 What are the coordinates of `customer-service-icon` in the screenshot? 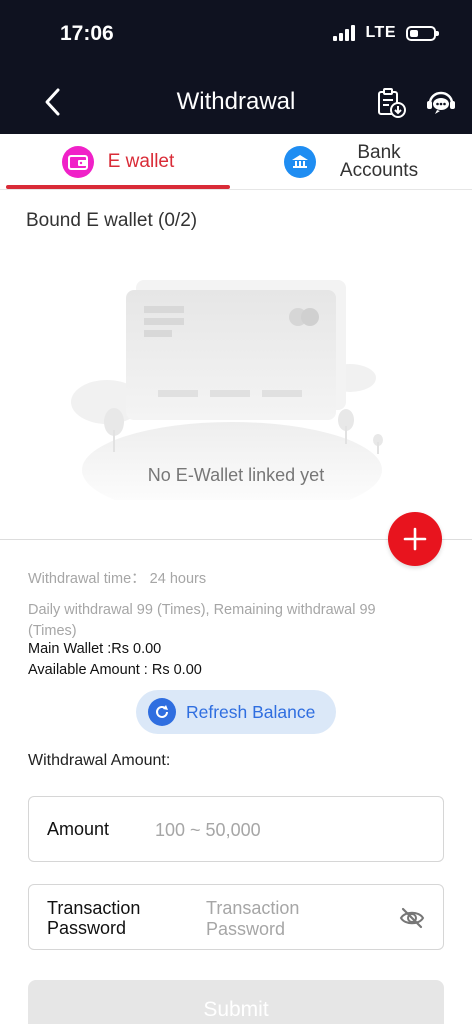 It's located at (441, 102).